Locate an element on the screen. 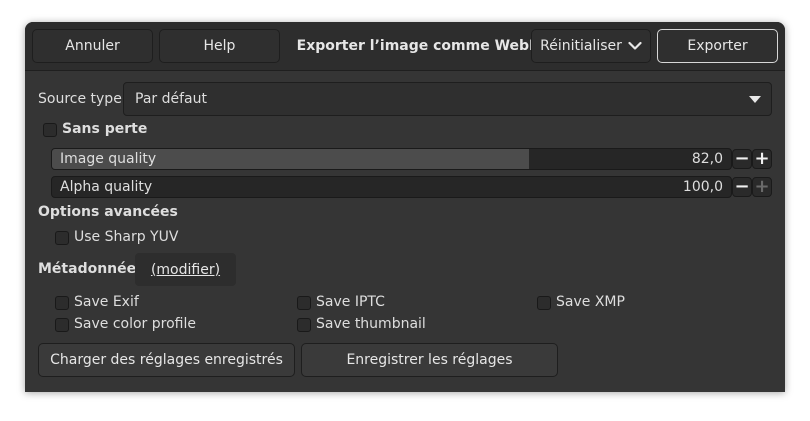 The image size is (810, 421). metadata-heading: Métadonnées is located at coordinates (91, 269).